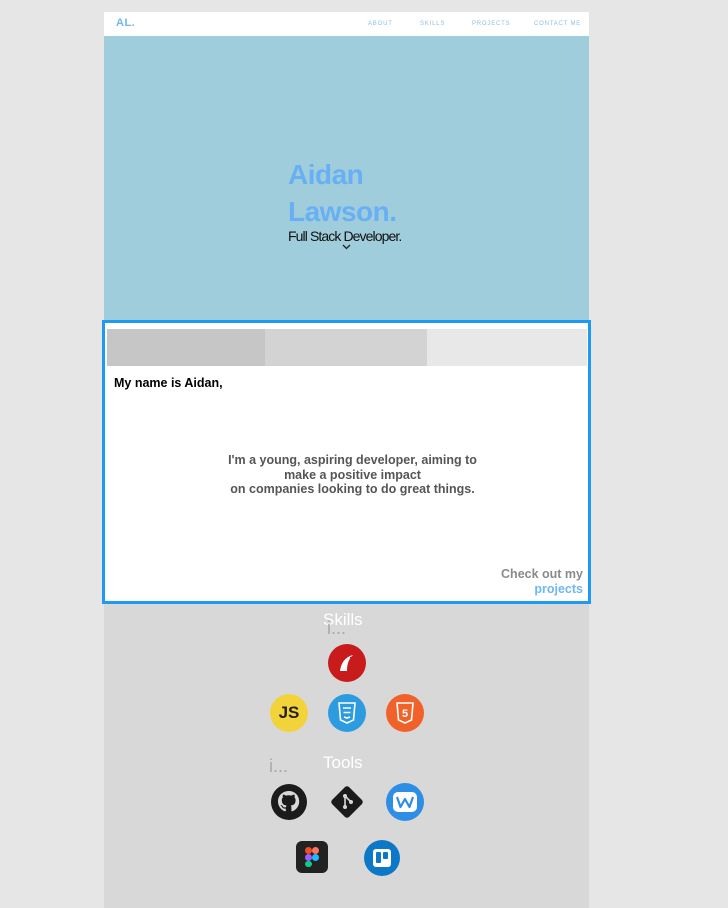  What do you see at coordinates (347, 713) in the screenshot?
I see `css3-icon` at bounding box center [347, 713].